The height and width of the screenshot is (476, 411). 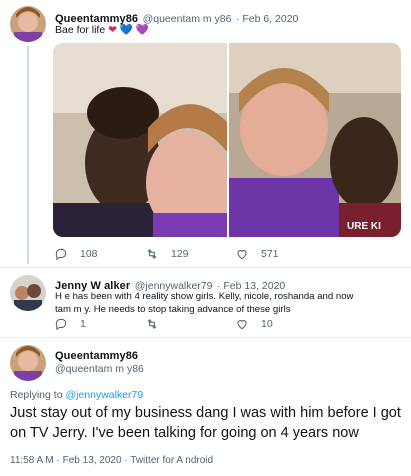 What do you see at coordinates (28, 24) in the screenshot?
I see `avatar-queentammy` at bounding box center [28, 24].